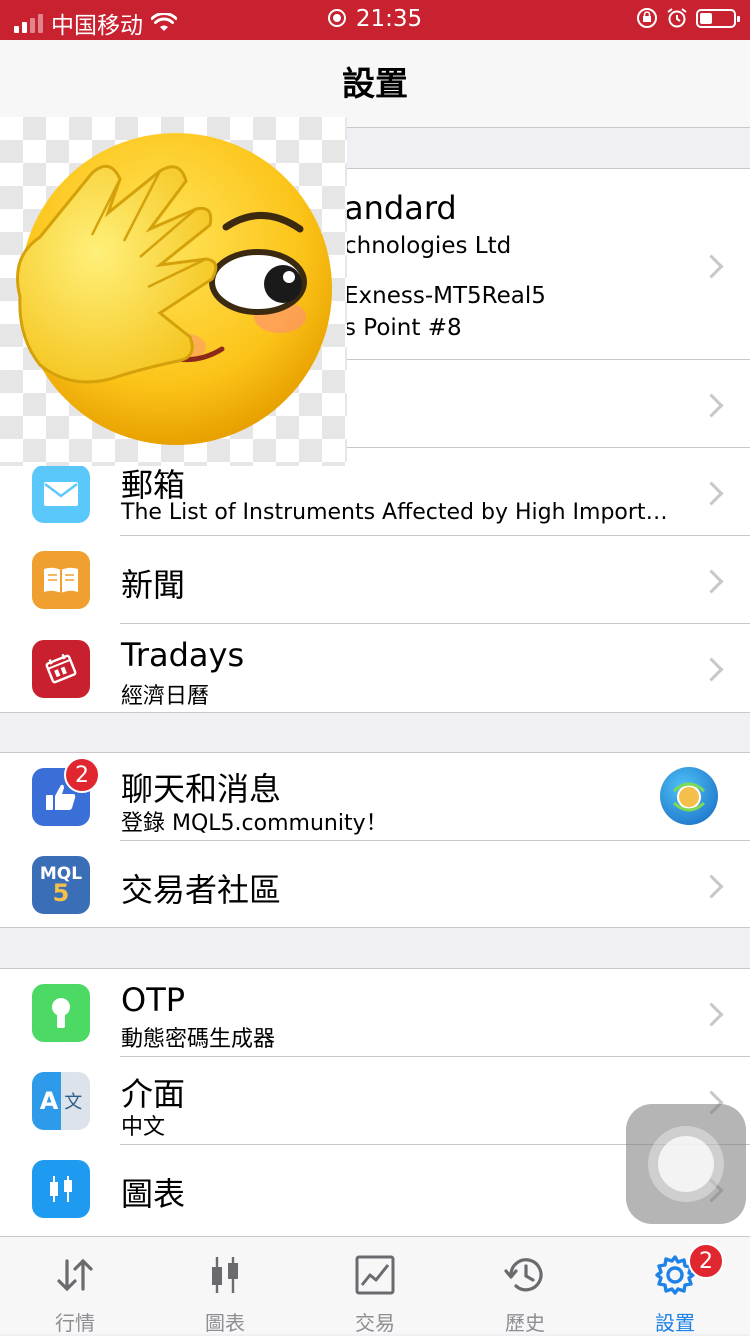 The height and width of the screenshot is (1336, 750). Describe the element at coordinates (75, 1275) in the screenshot. I see `quotes-arrows-icon` at that location.